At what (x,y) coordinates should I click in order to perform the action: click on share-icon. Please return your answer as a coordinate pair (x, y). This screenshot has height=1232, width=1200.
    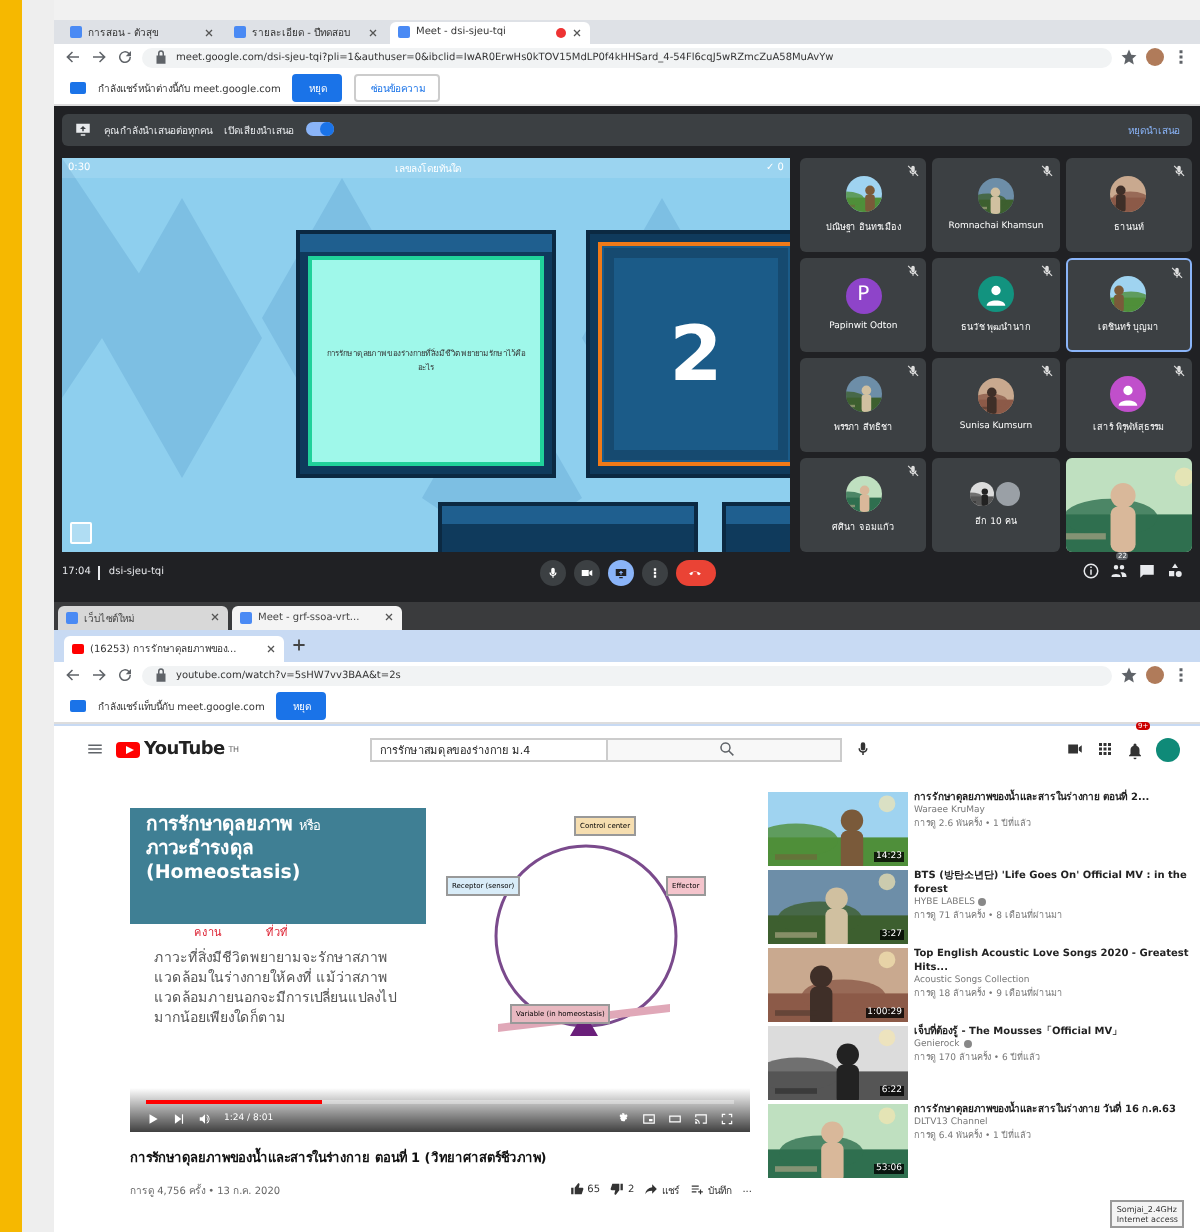
    Looking at the image, I should click on (651, 1189).